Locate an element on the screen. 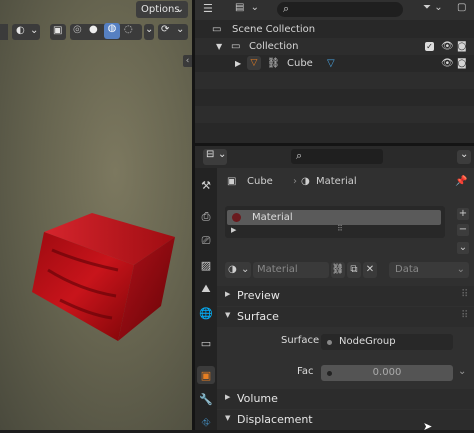 The height and width of the screenshot is (433, 474). collection-tab: ▭ is located at coordinates (206, 343).